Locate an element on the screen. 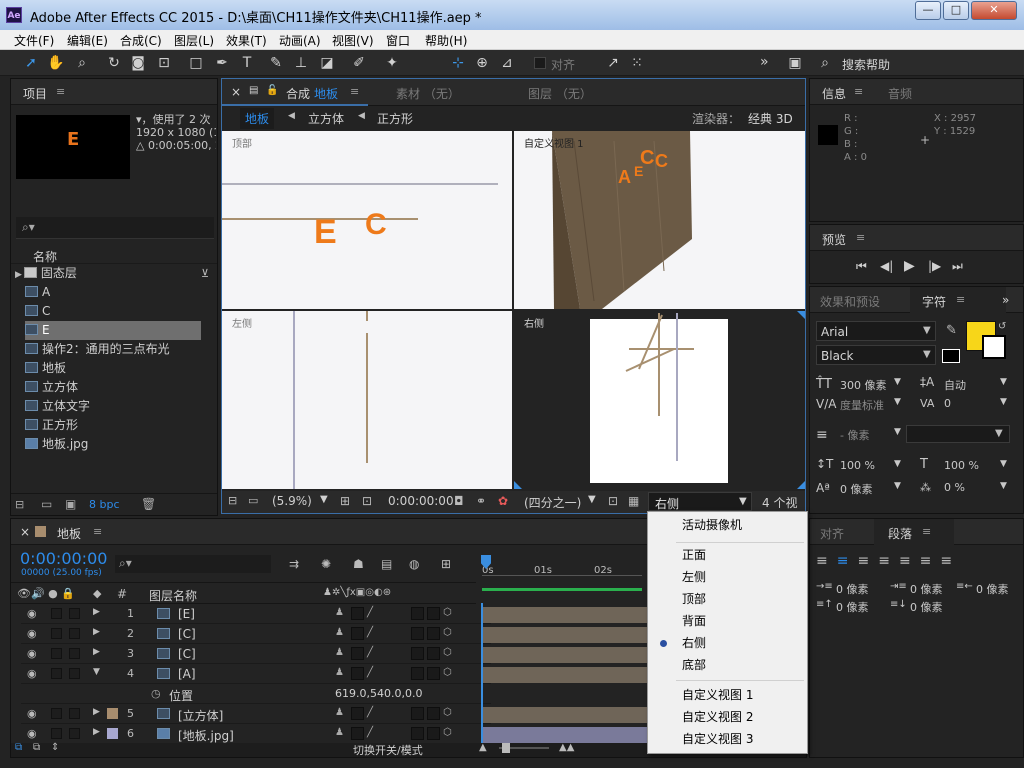  snapshot-icon: ◘ is located at coordinates (459, 501).